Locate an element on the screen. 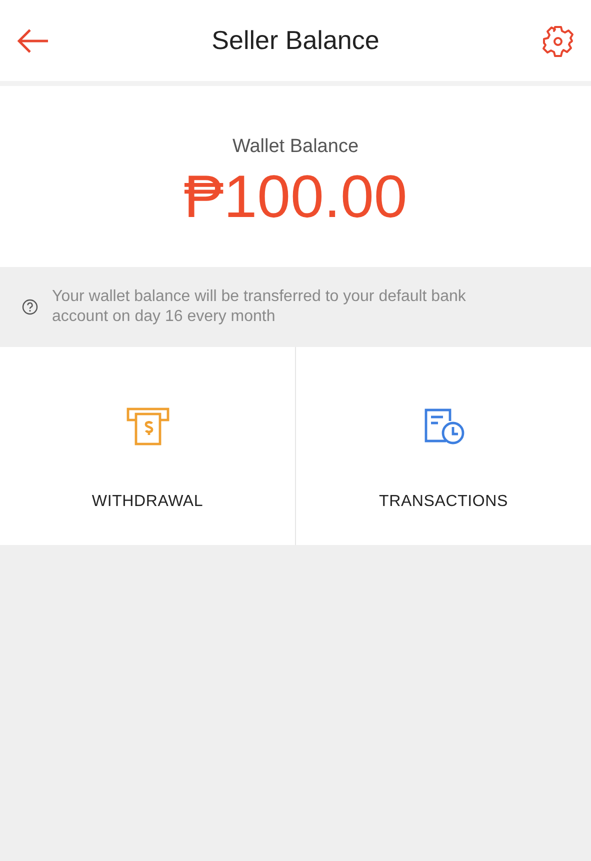  help-icon is located at coordinates (30, 307).